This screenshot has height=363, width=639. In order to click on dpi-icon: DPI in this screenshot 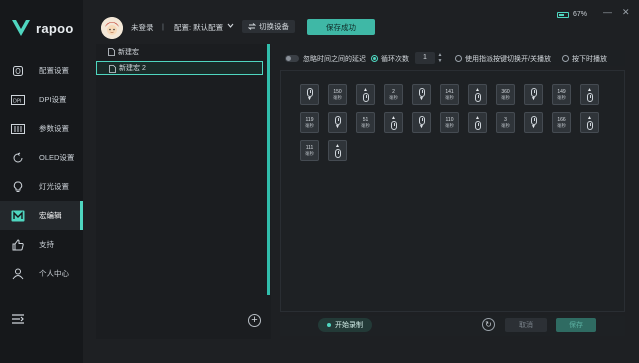, I will do `click(18, 100)`.